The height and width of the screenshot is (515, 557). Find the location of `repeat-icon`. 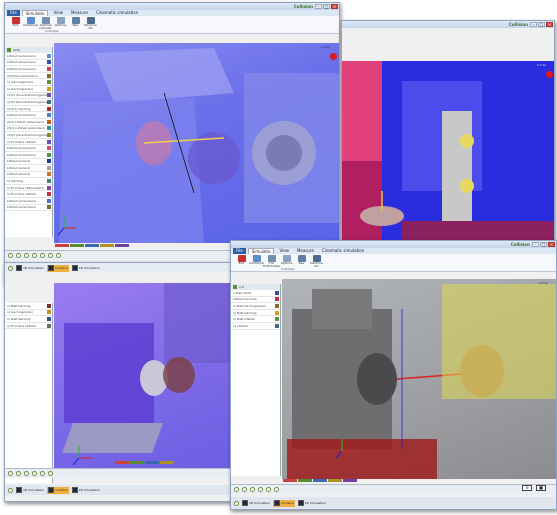

repeat-icon is located at coordinates (58, 255).